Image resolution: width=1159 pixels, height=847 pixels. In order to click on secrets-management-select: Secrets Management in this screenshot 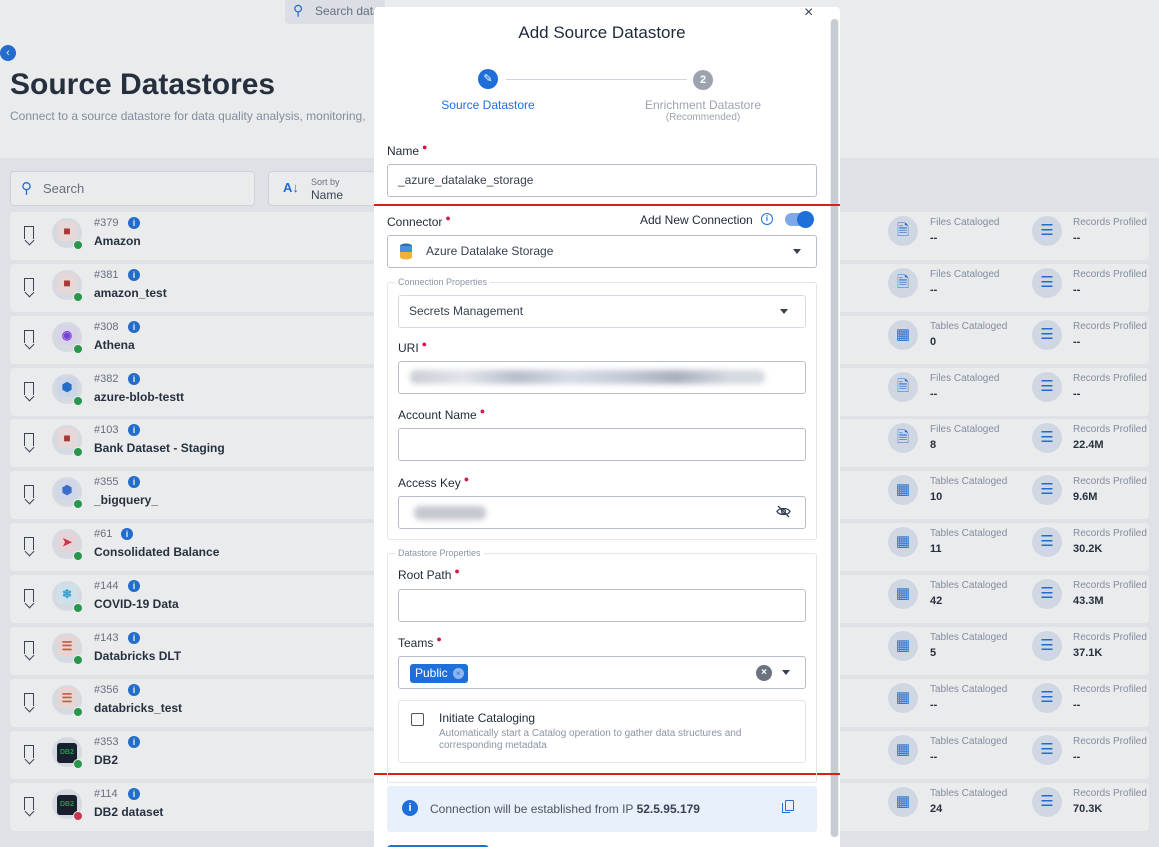, I will do `click(602, 311)`.